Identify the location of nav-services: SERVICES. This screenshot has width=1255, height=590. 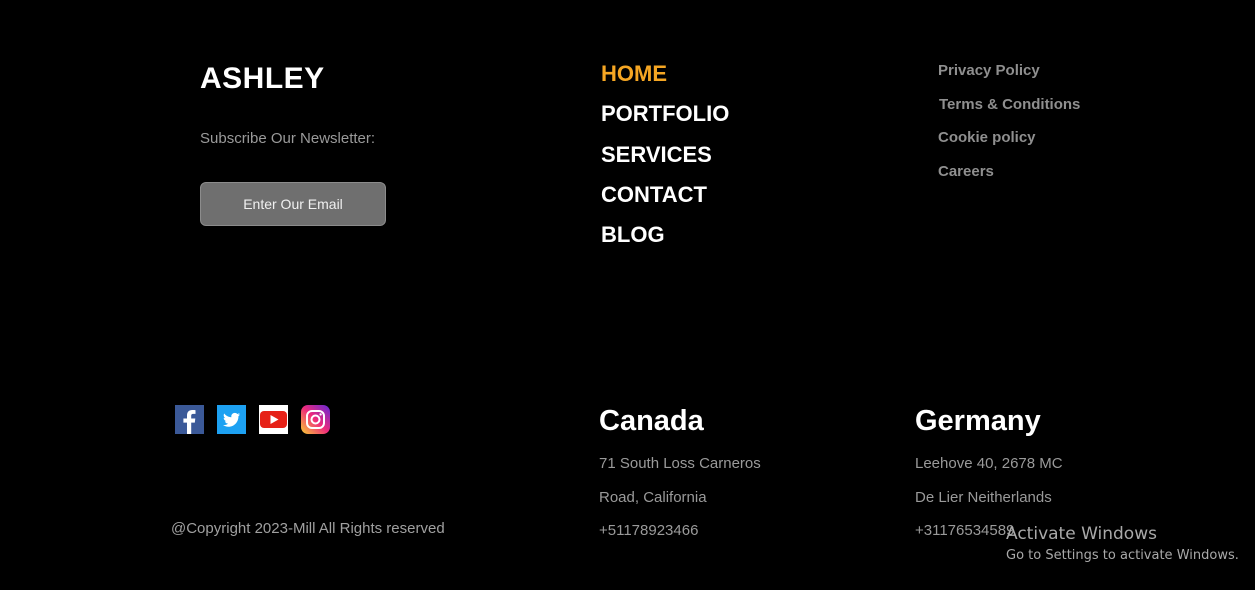
(665, 162).